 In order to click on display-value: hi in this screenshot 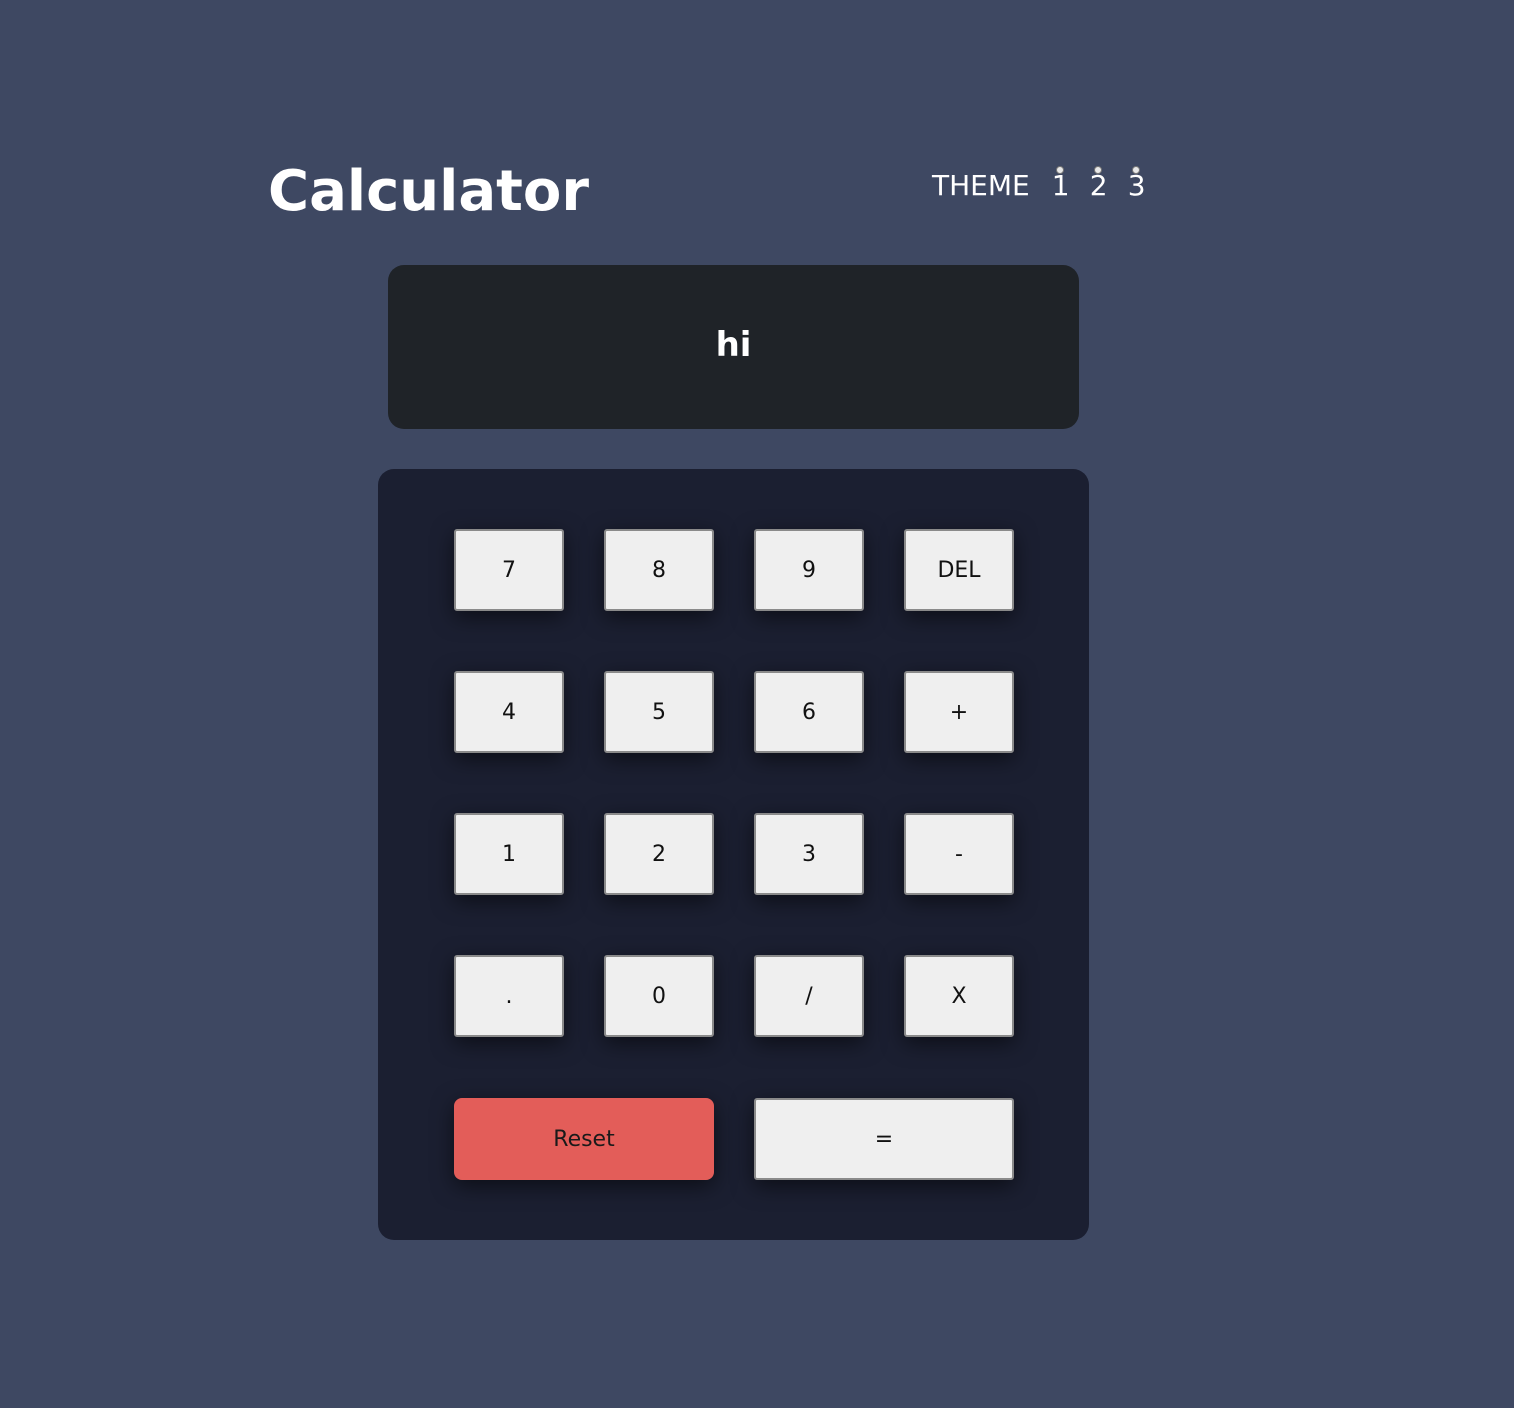, I will do `click(733, 345)`.